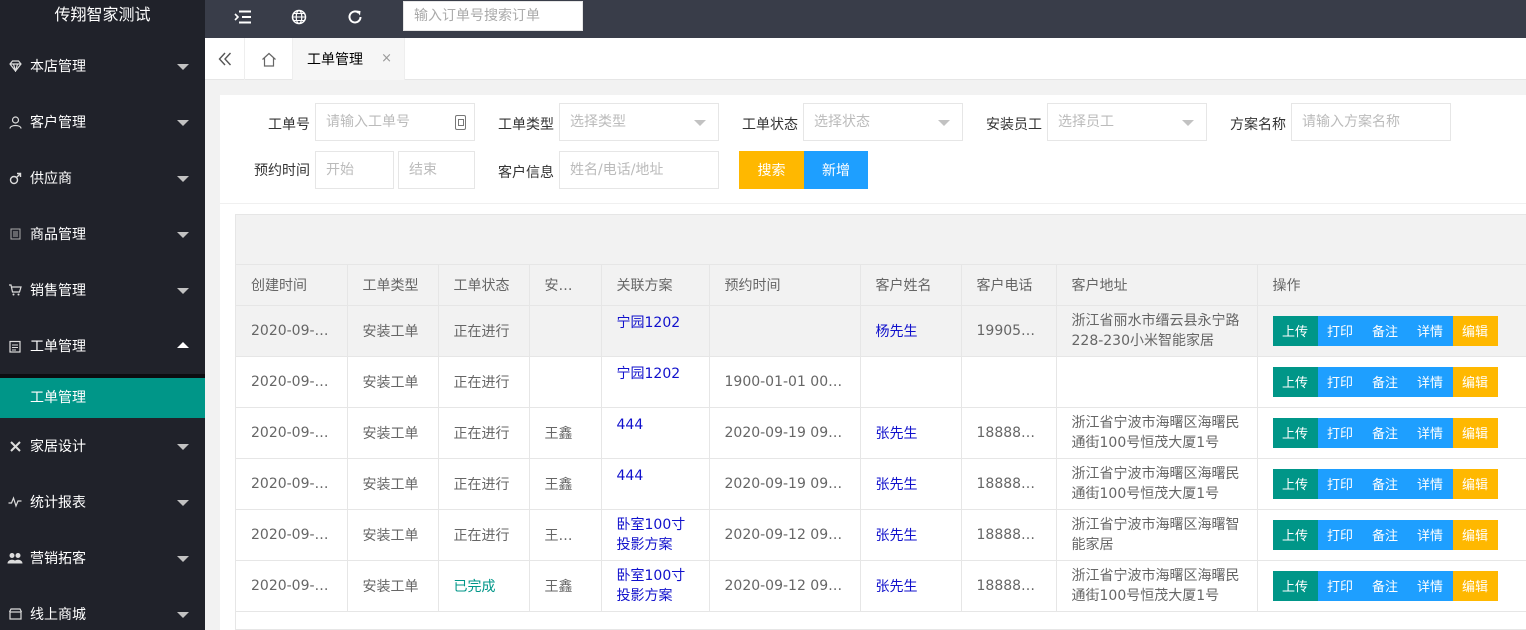 This screenshot has width=1526, height=630. What do you see at coordinates (15, 178) in the screenshot?
I see `male-icon` at bounding box center [15, 178].